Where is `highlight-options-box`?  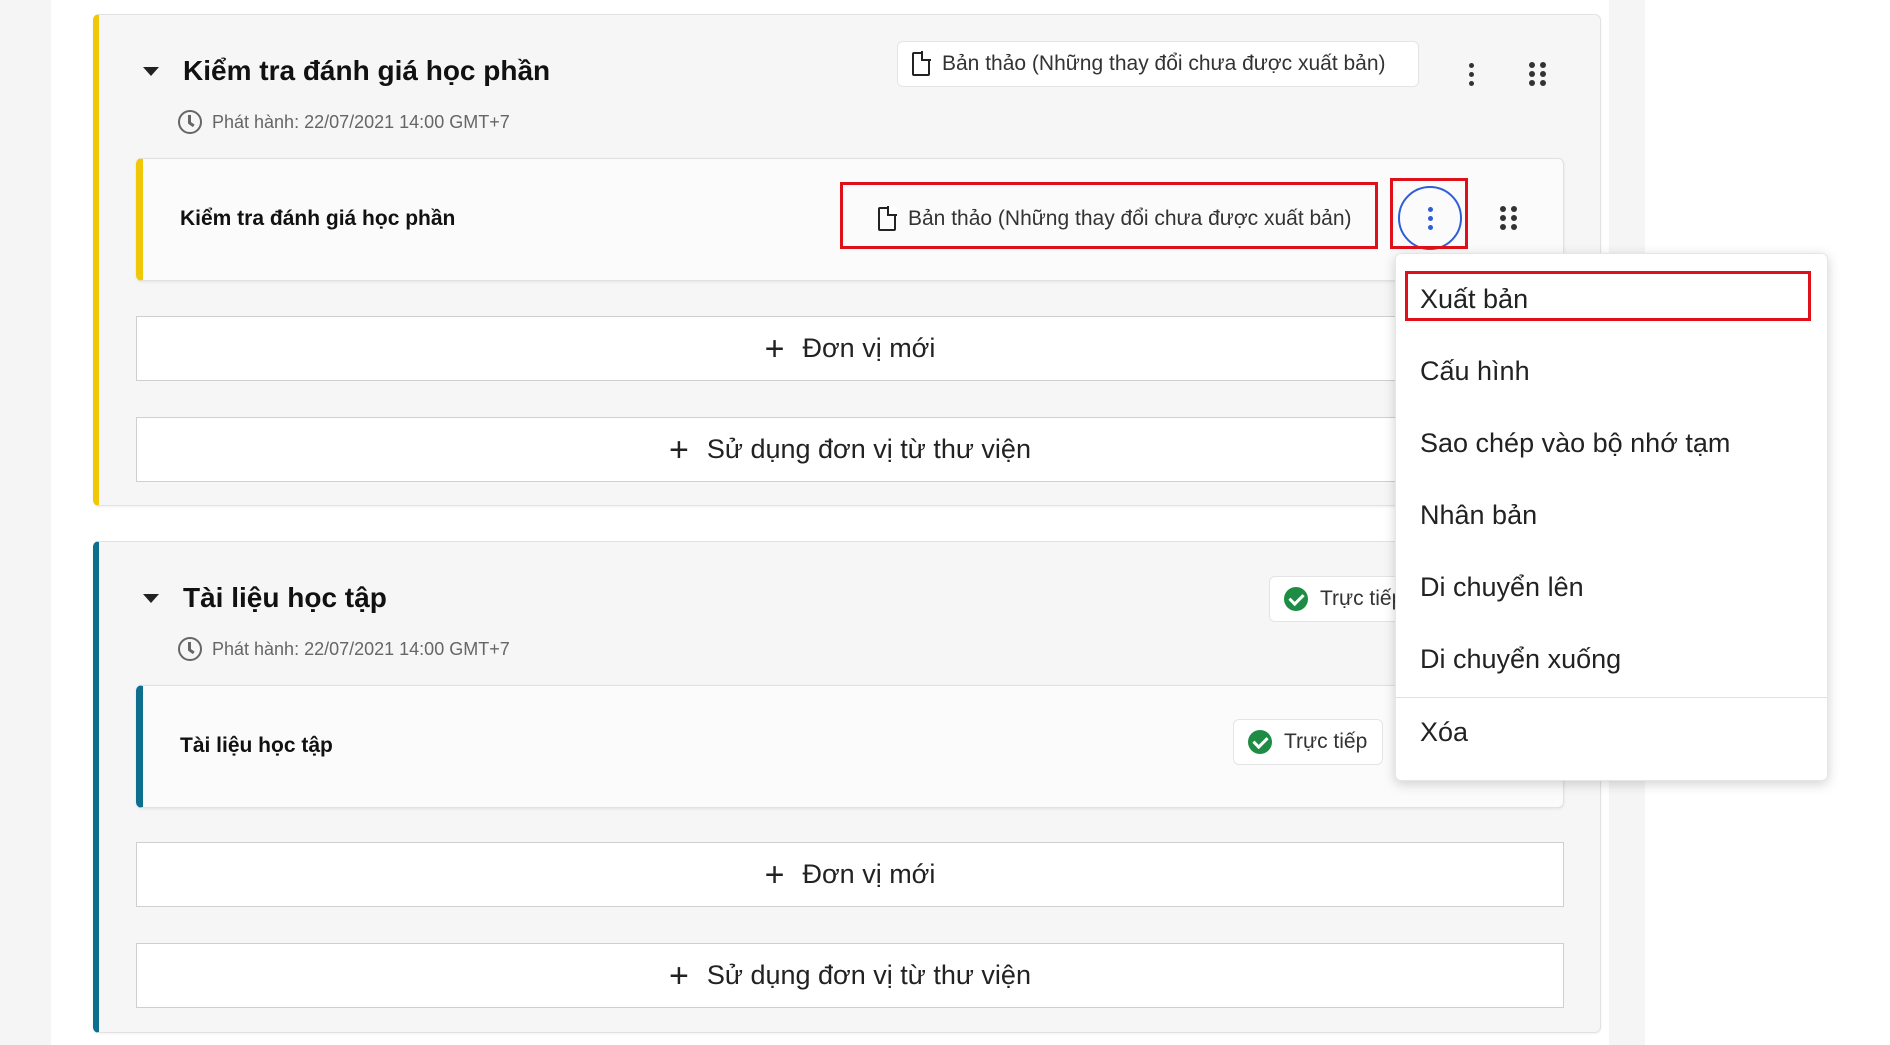
highlight-options-box is located at coordinates (1429, 213).